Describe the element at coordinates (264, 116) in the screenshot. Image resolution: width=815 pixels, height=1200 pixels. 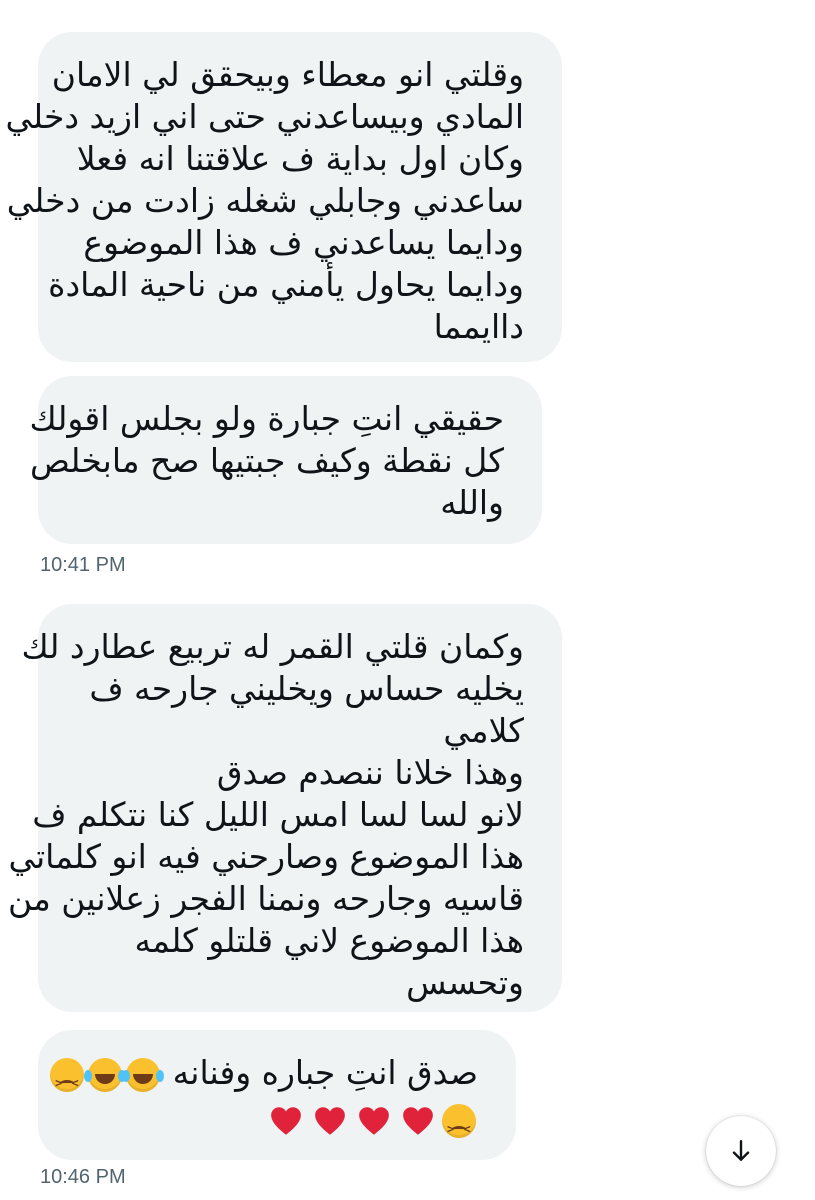
I see `message-line: المادي وبيساعدني حتى اني ازيد دخلي` at that location.